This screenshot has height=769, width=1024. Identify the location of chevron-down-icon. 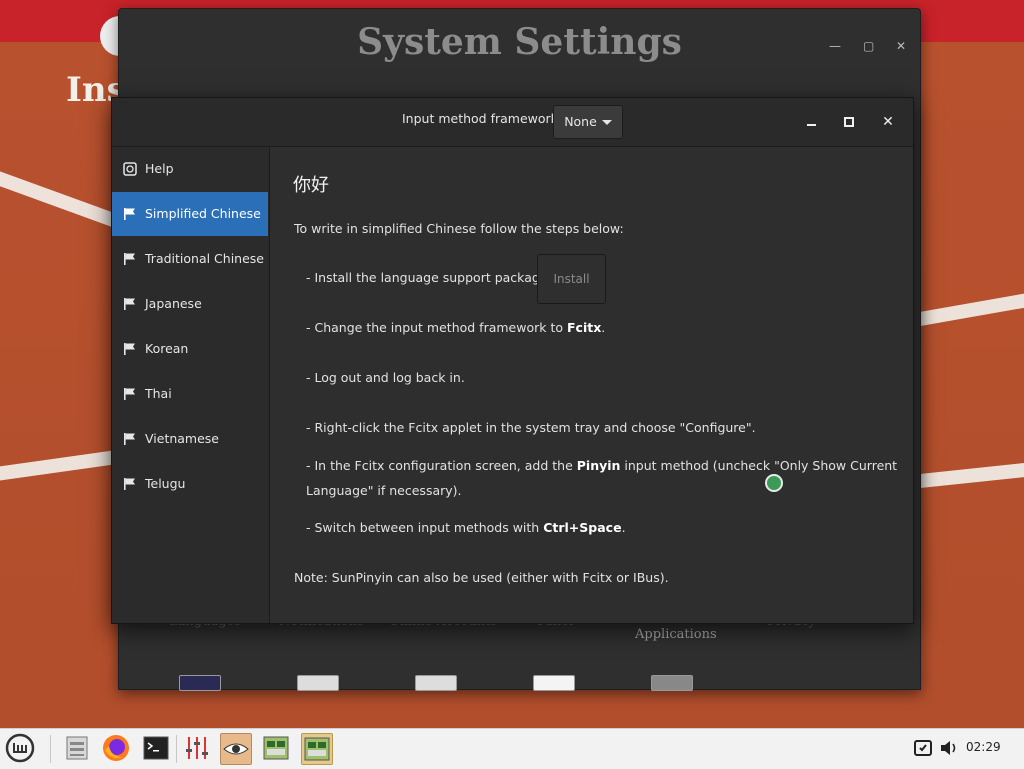
(606, 122).